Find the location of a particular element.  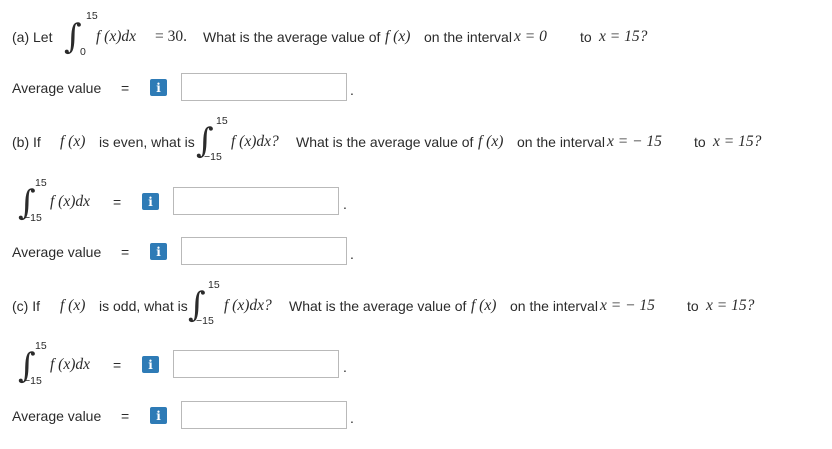

condition-text: is even, what is is located at coordinates (147, 142).